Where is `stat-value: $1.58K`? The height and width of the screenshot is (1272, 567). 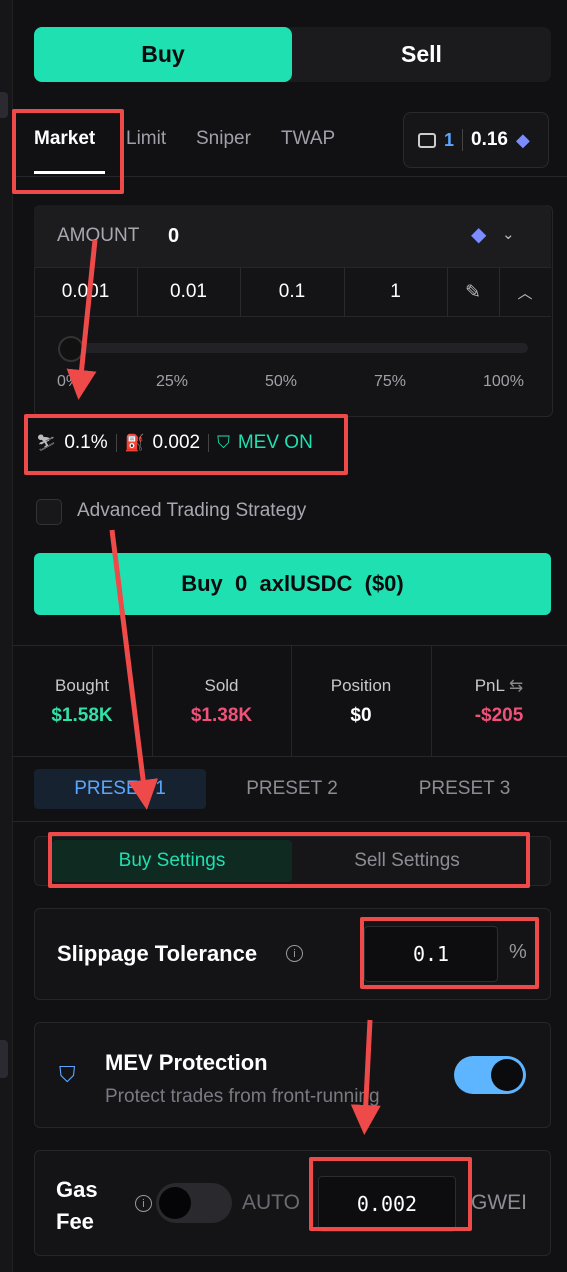
stat-value: $1.58K is located at coordinates (82, 715).